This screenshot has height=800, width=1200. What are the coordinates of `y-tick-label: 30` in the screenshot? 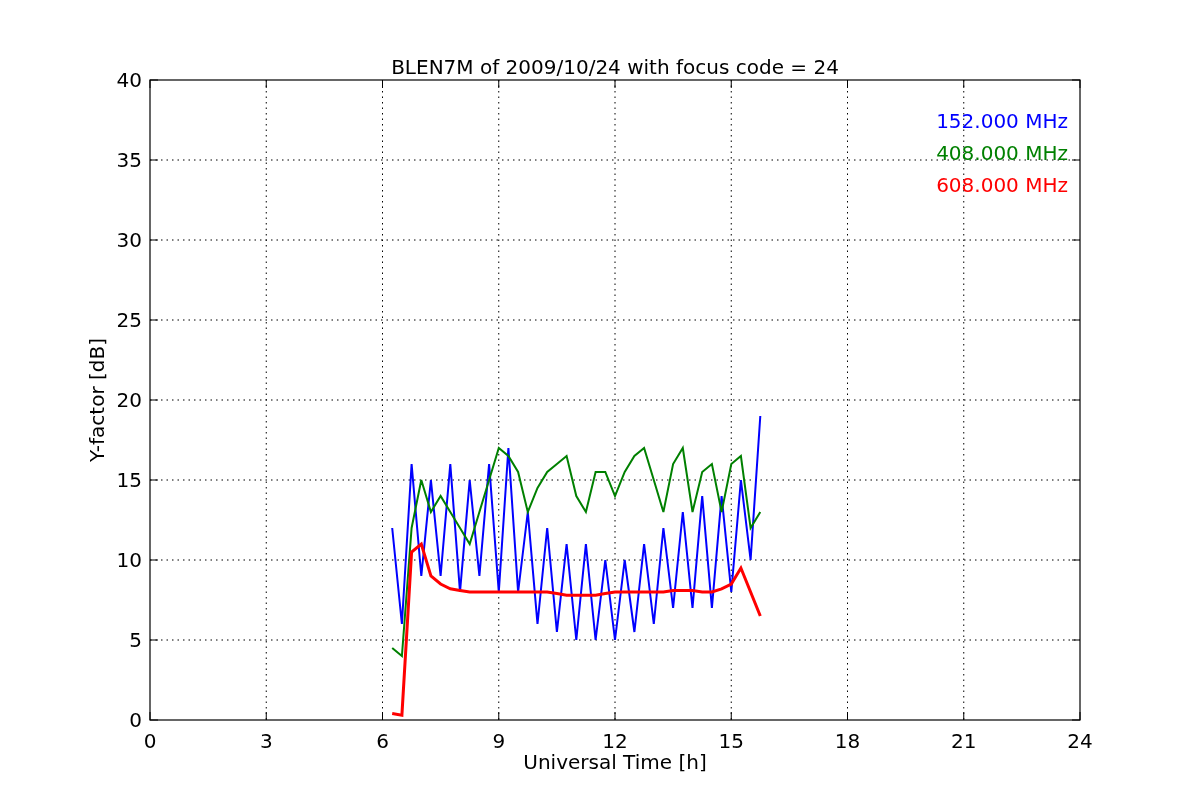 It's located at (129, 240).